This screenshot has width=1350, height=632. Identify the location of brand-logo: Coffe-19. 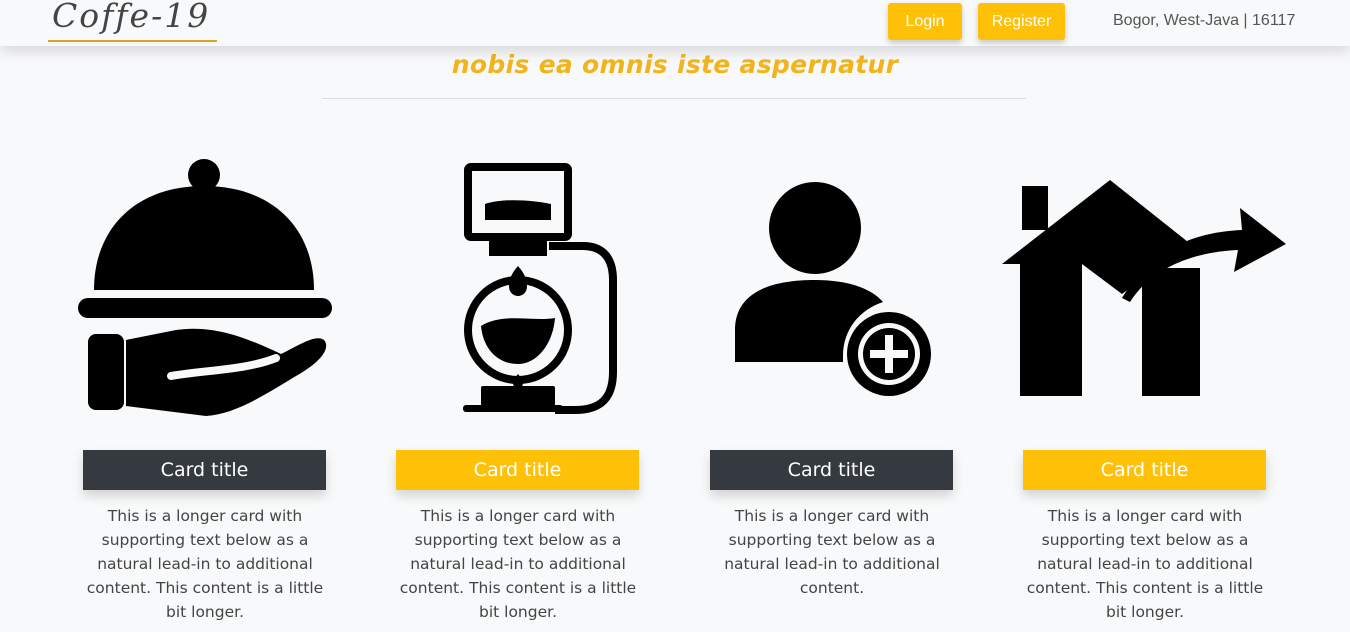
(132, 21).